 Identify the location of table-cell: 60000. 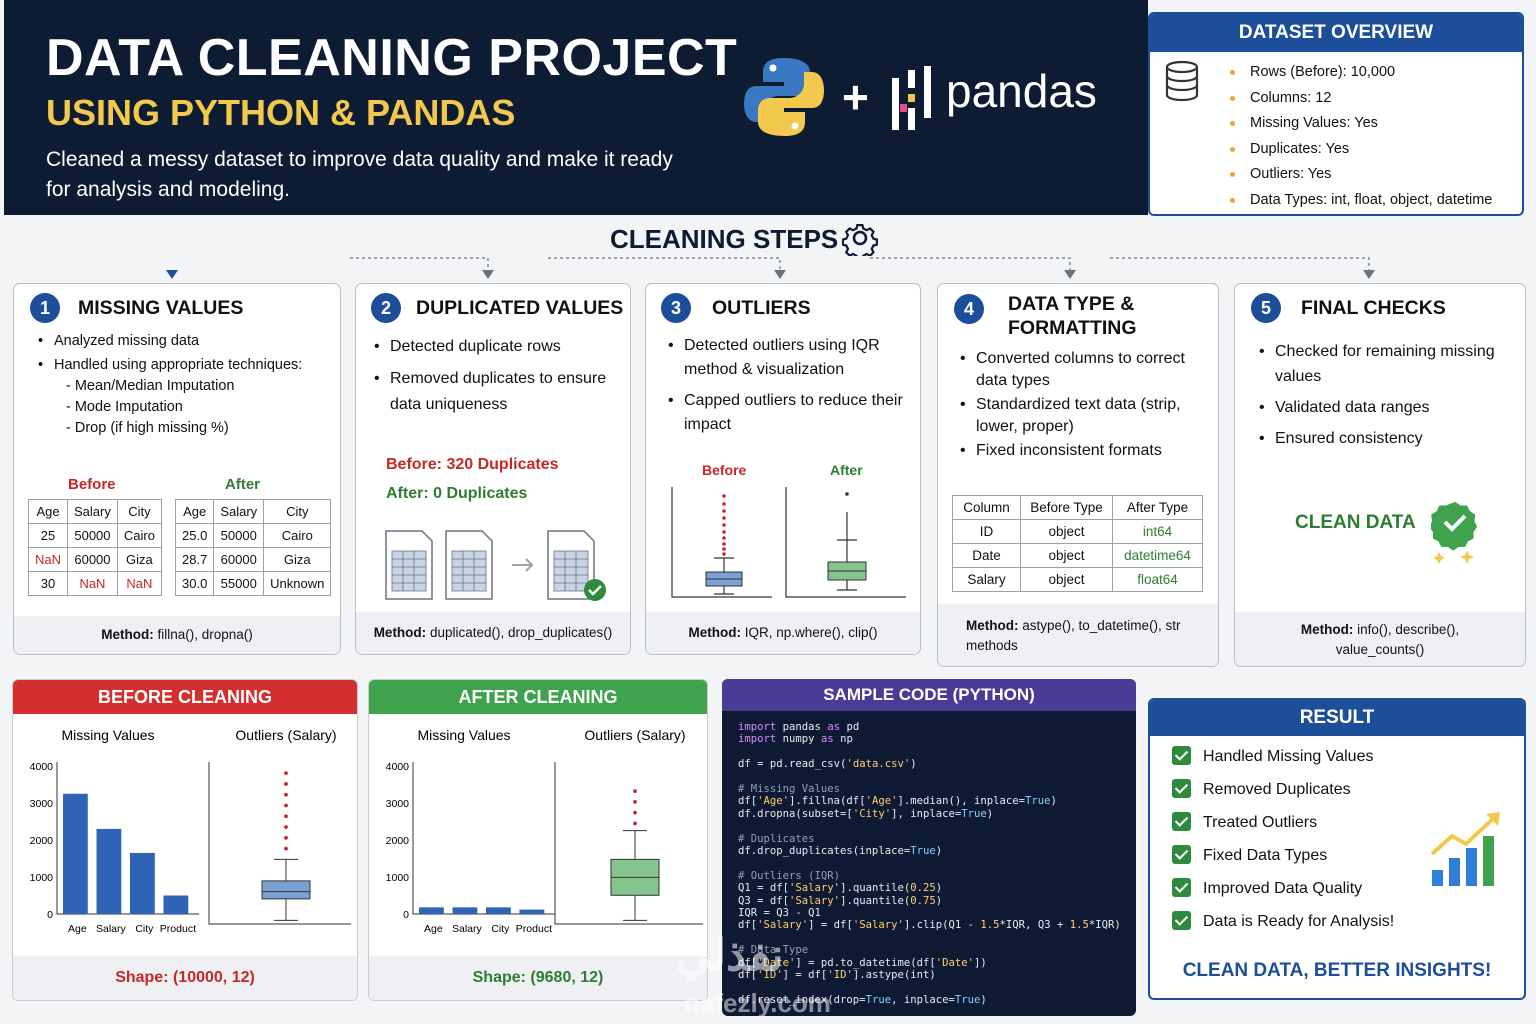
(92, 559).